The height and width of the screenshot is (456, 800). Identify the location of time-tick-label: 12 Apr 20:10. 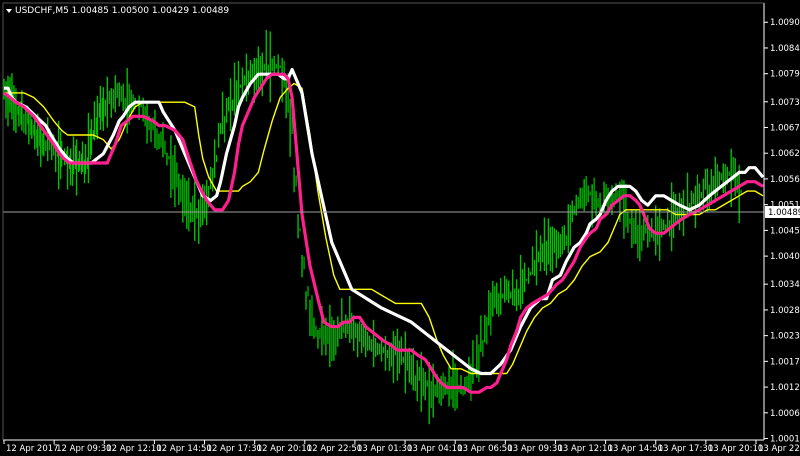
(284, 449).